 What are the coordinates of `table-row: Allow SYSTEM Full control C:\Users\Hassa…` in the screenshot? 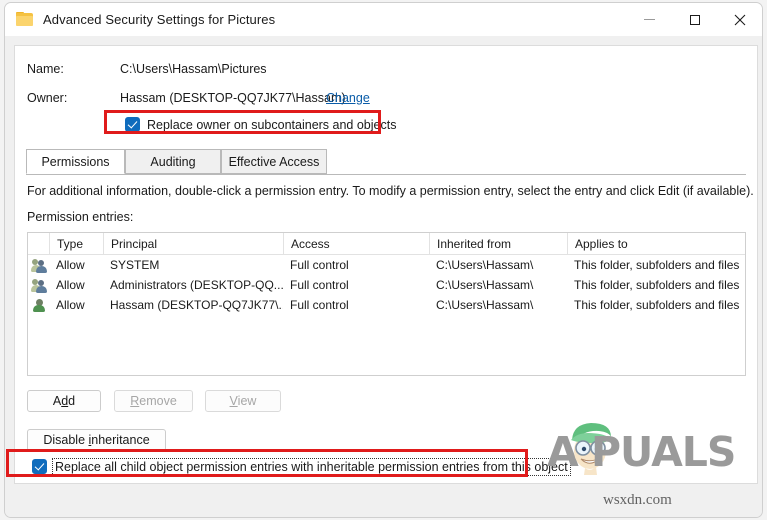 It's located at (386, 265).